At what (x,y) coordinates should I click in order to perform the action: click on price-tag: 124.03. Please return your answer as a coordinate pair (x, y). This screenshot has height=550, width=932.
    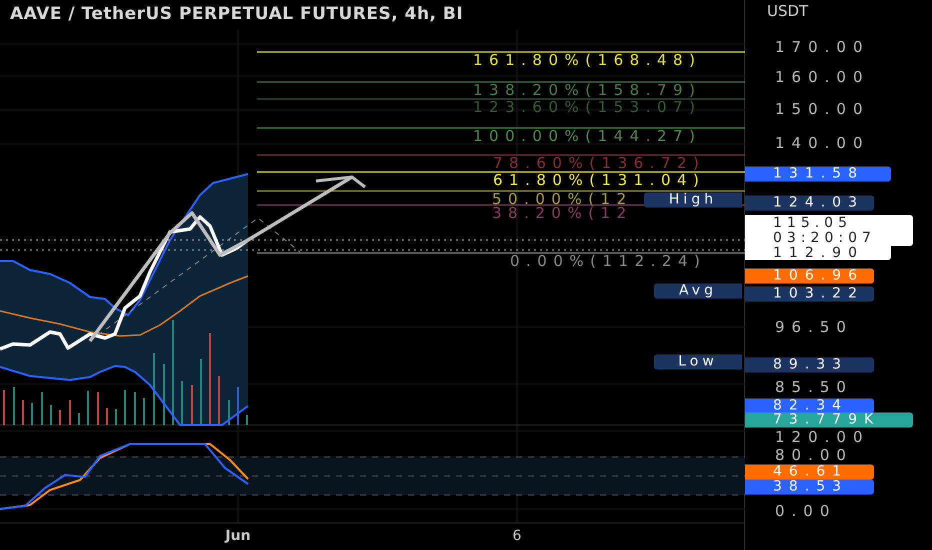
    Looking at the image, I should click on (809, 202).